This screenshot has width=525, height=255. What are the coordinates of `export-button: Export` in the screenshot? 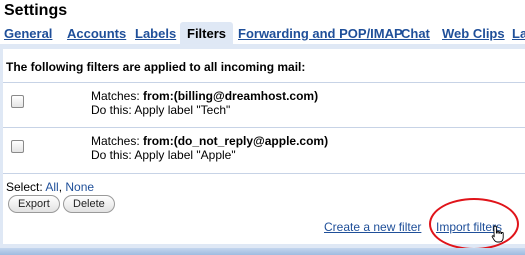 It's located at (34, 204).